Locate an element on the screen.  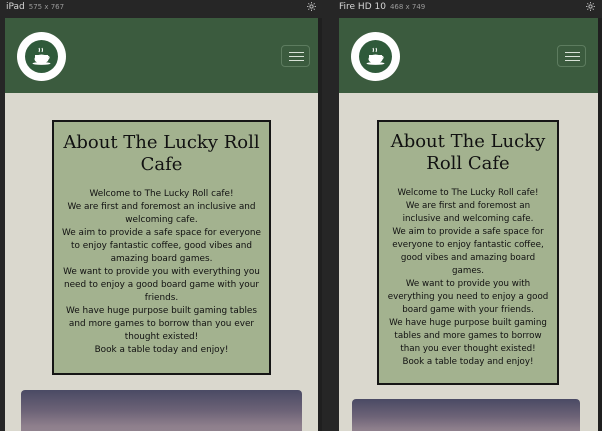
about-line: everyone to enjoy fantastic coffee, is located at coordinates (468, 245).